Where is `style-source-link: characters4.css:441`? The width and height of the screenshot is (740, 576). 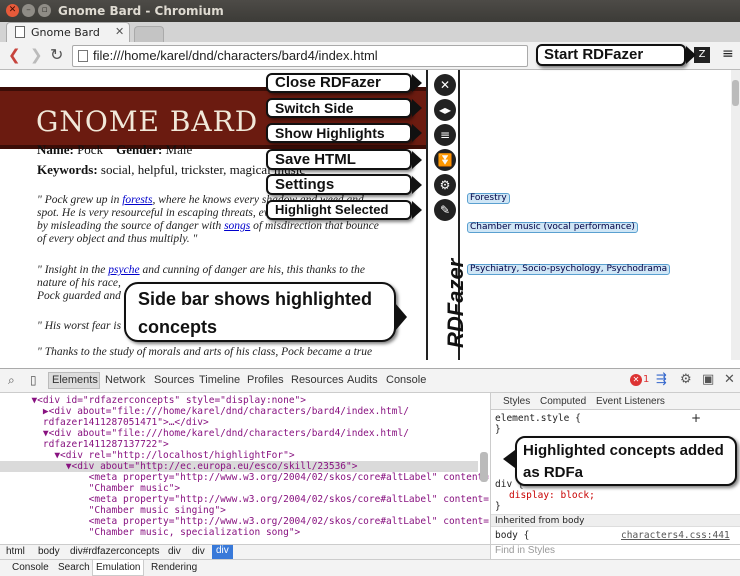
style-source-link: characters4.css:441 is located at coordinates (675, 535).